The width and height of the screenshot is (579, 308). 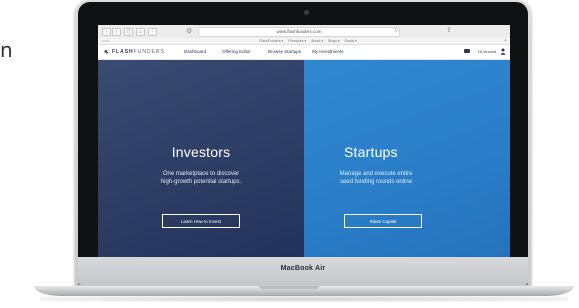 What do you see at coordinates (106, 41) in the screenshot?
I see `tab-overview-icon: ▭▭` at bounding box center [106, 41].